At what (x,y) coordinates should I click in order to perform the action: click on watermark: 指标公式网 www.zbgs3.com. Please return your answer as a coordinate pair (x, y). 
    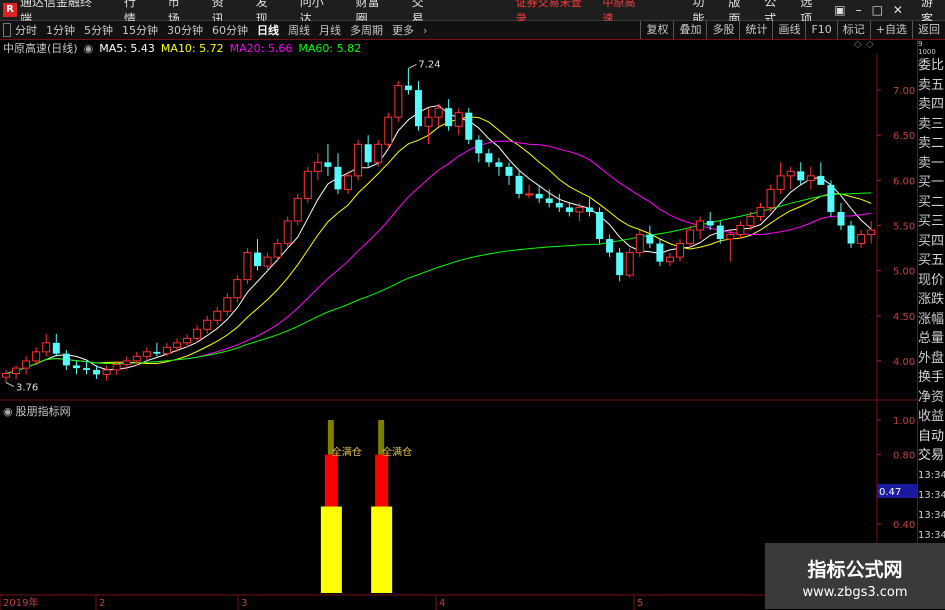
    Looking at the image, I should click on (855, 576).